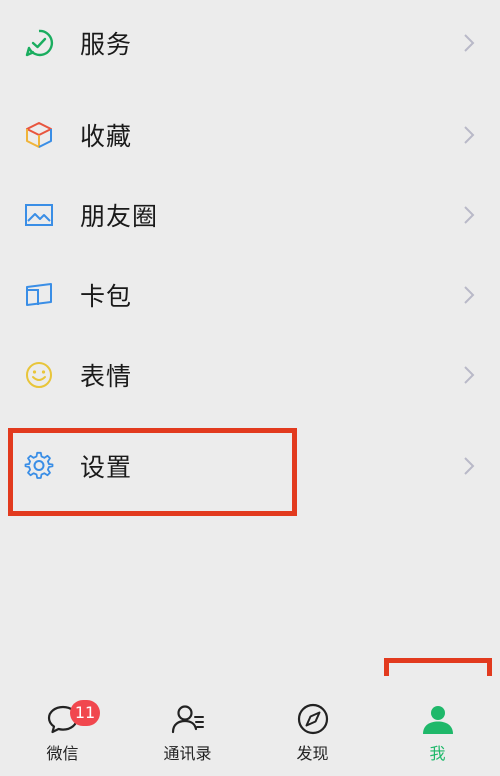  What do you see at coordinates (39, 215) in the screenshot?
I see `moments-picture-icon` at bounding box center [39, 215].